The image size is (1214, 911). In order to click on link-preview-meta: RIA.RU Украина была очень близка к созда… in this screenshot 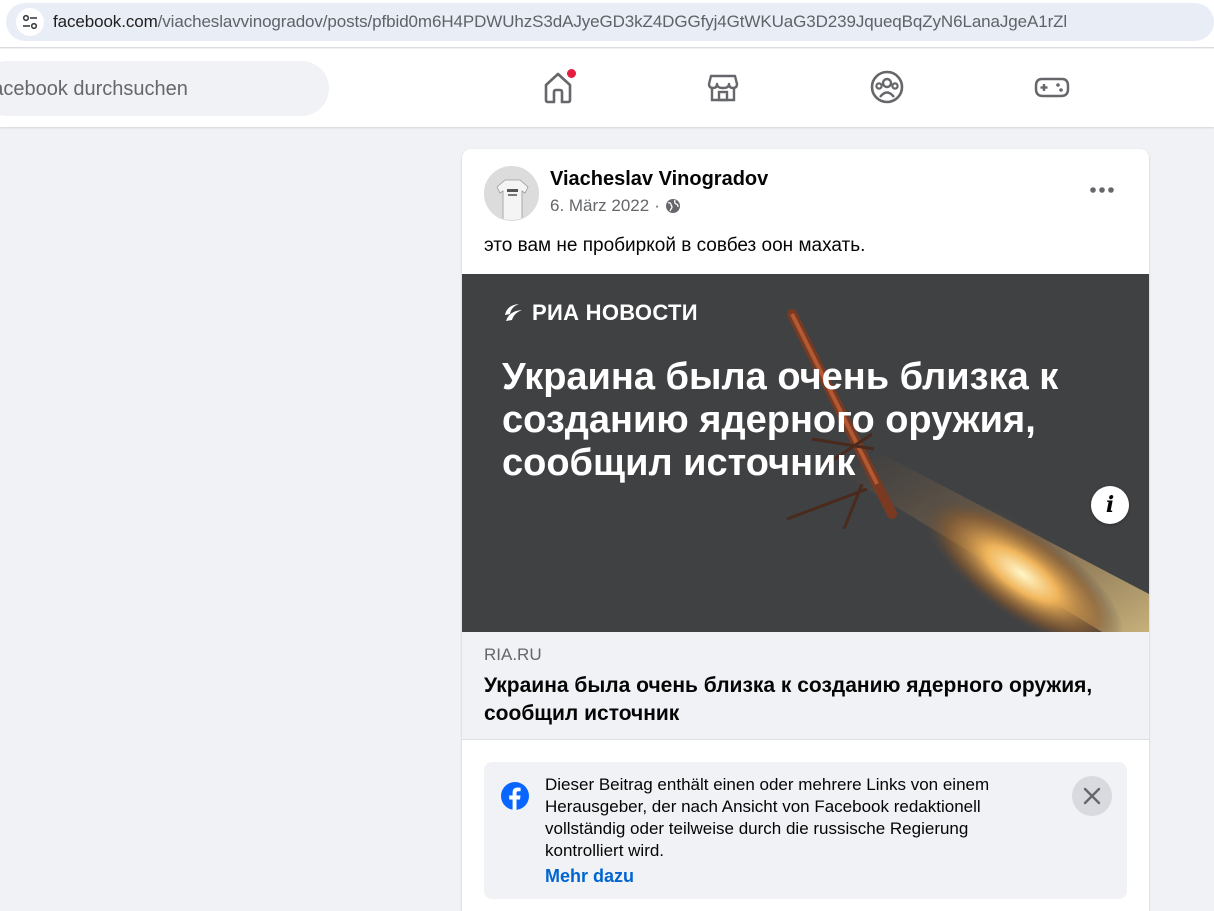, I will do `click(805, 686)`.